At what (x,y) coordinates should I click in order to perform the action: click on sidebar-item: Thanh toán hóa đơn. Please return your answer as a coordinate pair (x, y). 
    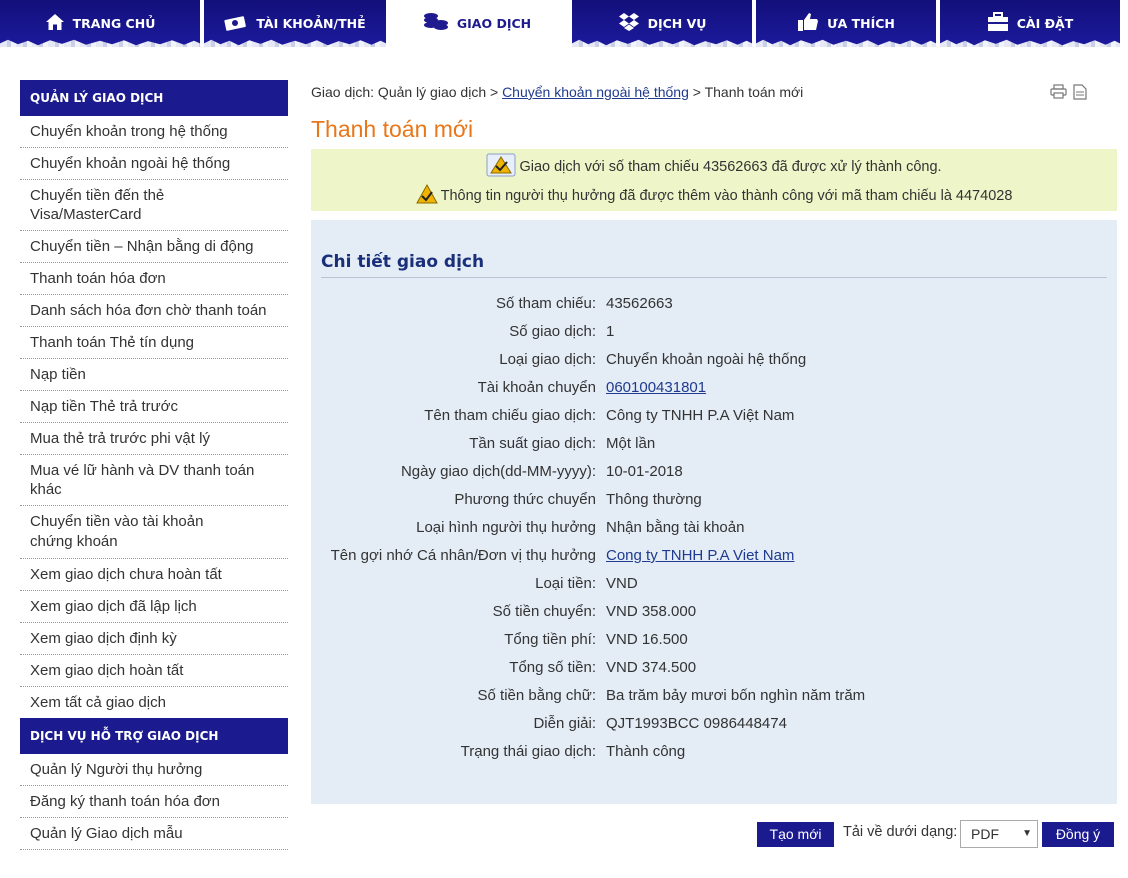
    Looking at the image, I should click on (154, 279).